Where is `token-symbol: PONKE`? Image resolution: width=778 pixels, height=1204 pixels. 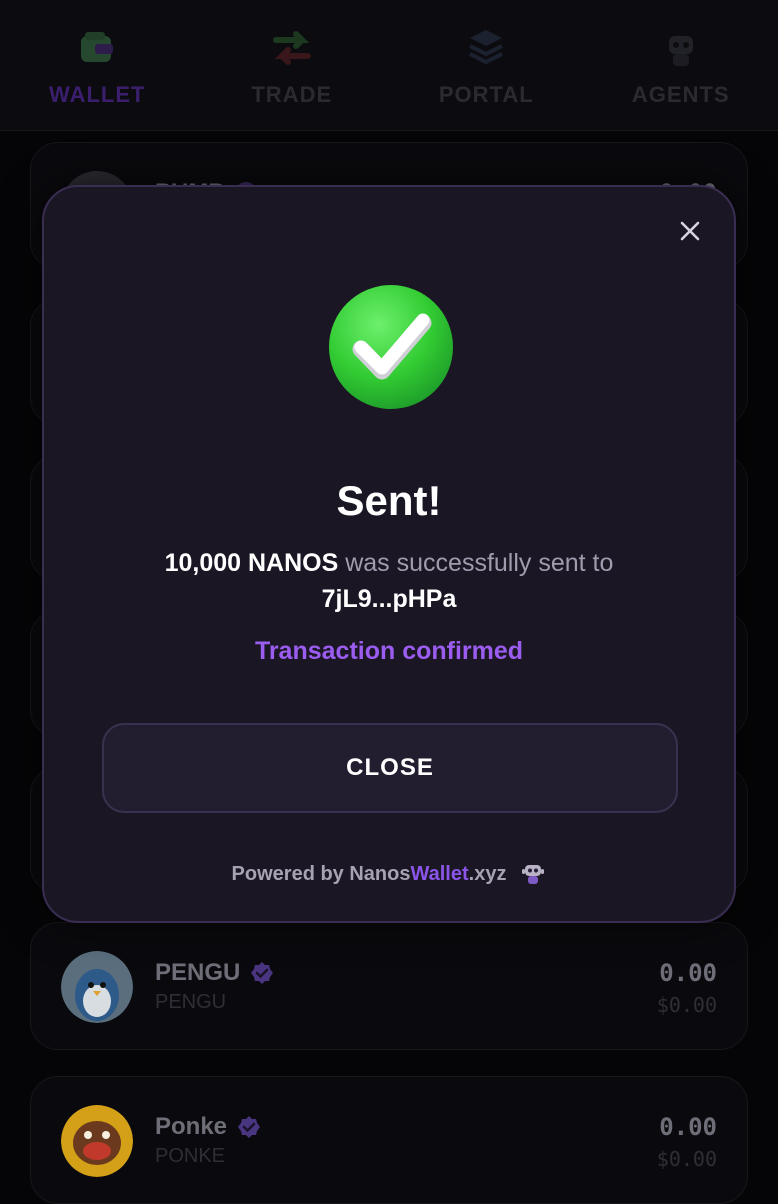 token-symbol: PONKE is located at coordinates (190, 1156).